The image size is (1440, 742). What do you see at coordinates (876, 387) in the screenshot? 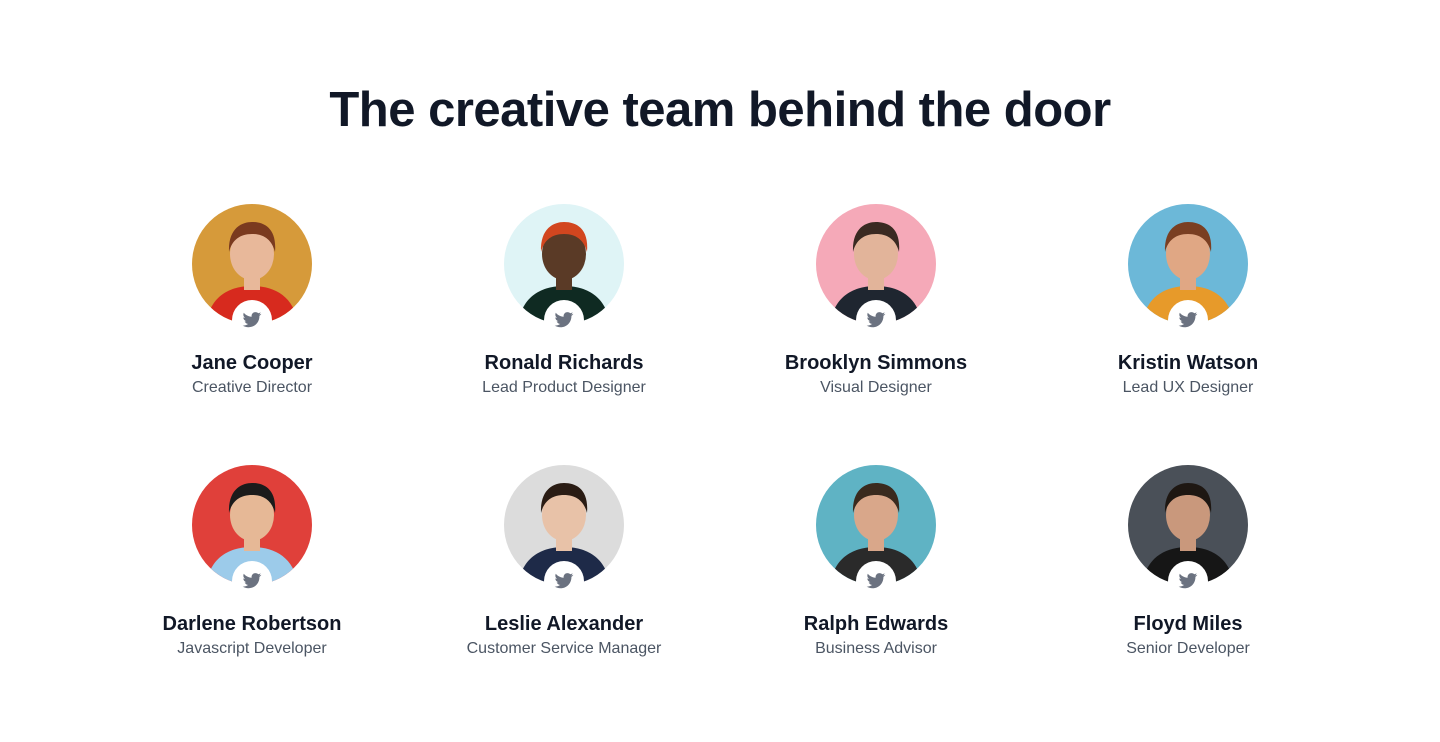
I see `member-role: Visual Designer` at bounding box center [876, 387].